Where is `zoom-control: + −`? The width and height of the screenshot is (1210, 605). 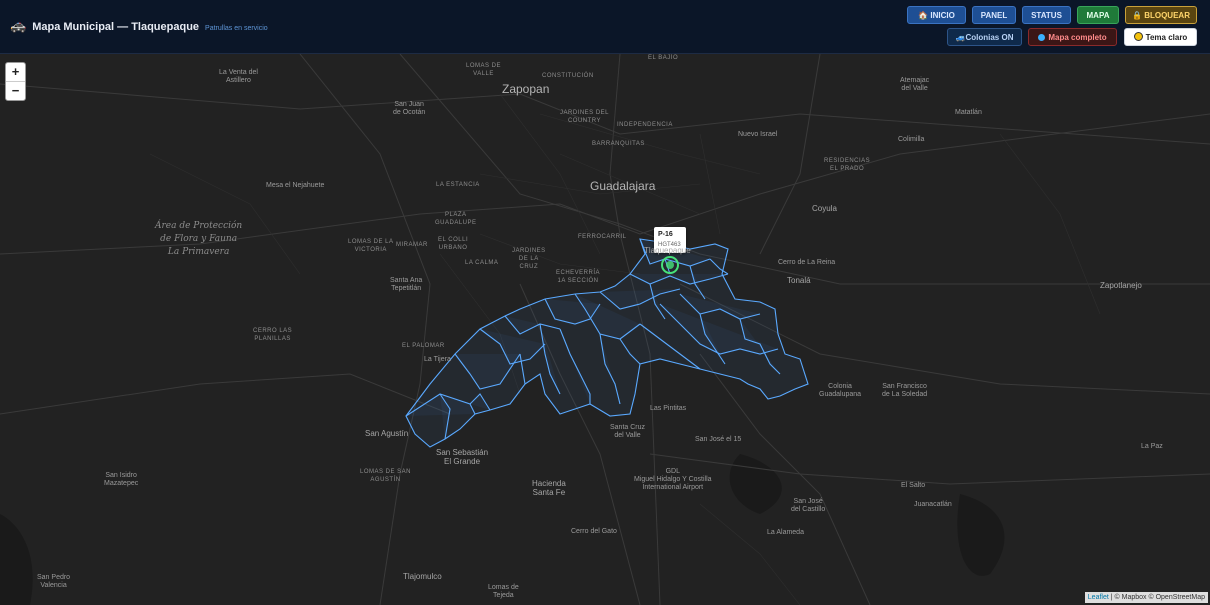 zoom-control: + − is located at coordinates (15, 81).